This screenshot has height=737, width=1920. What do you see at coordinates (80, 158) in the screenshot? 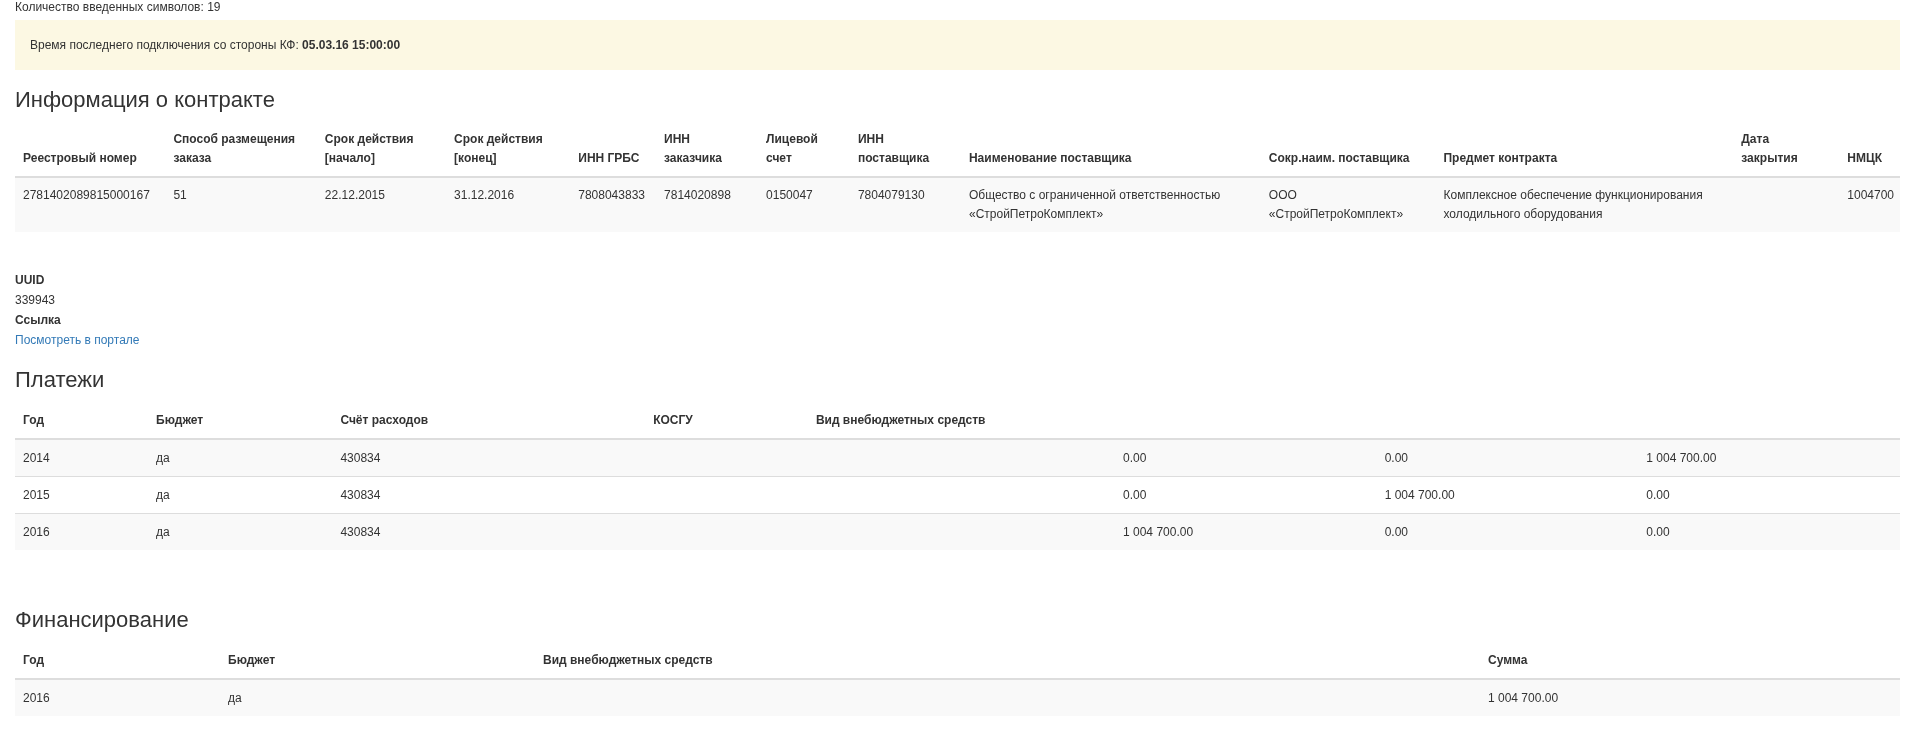
I see `column-header: Реестровый номер` at bounding box center [80, 158].